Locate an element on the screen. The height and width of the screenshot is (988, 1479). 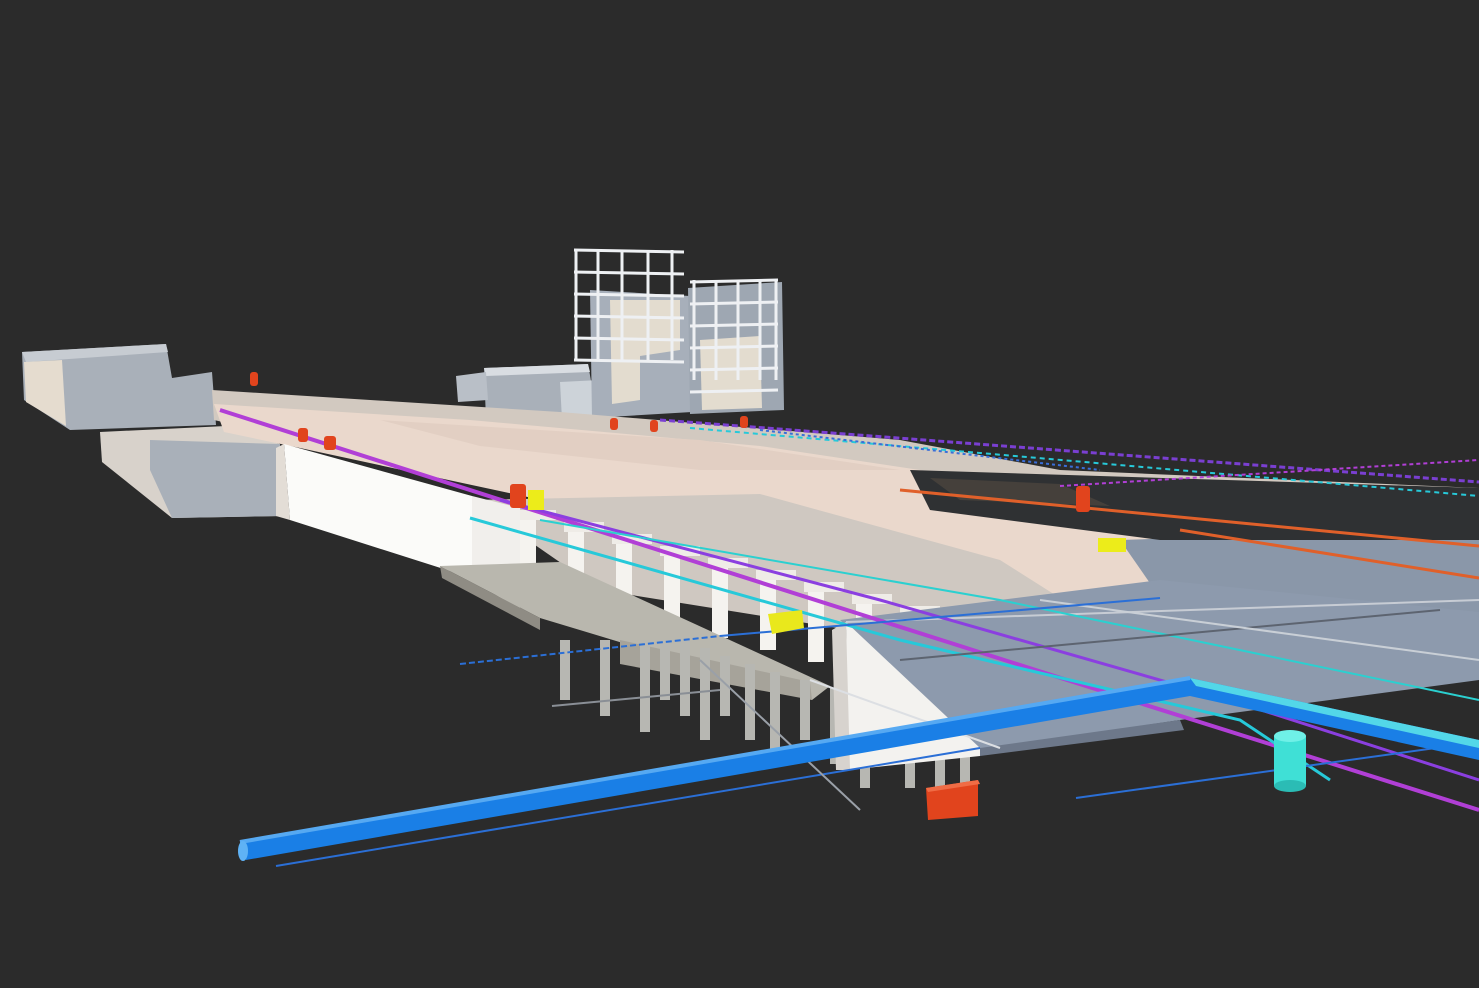
column is located at coordinates (720, 603).